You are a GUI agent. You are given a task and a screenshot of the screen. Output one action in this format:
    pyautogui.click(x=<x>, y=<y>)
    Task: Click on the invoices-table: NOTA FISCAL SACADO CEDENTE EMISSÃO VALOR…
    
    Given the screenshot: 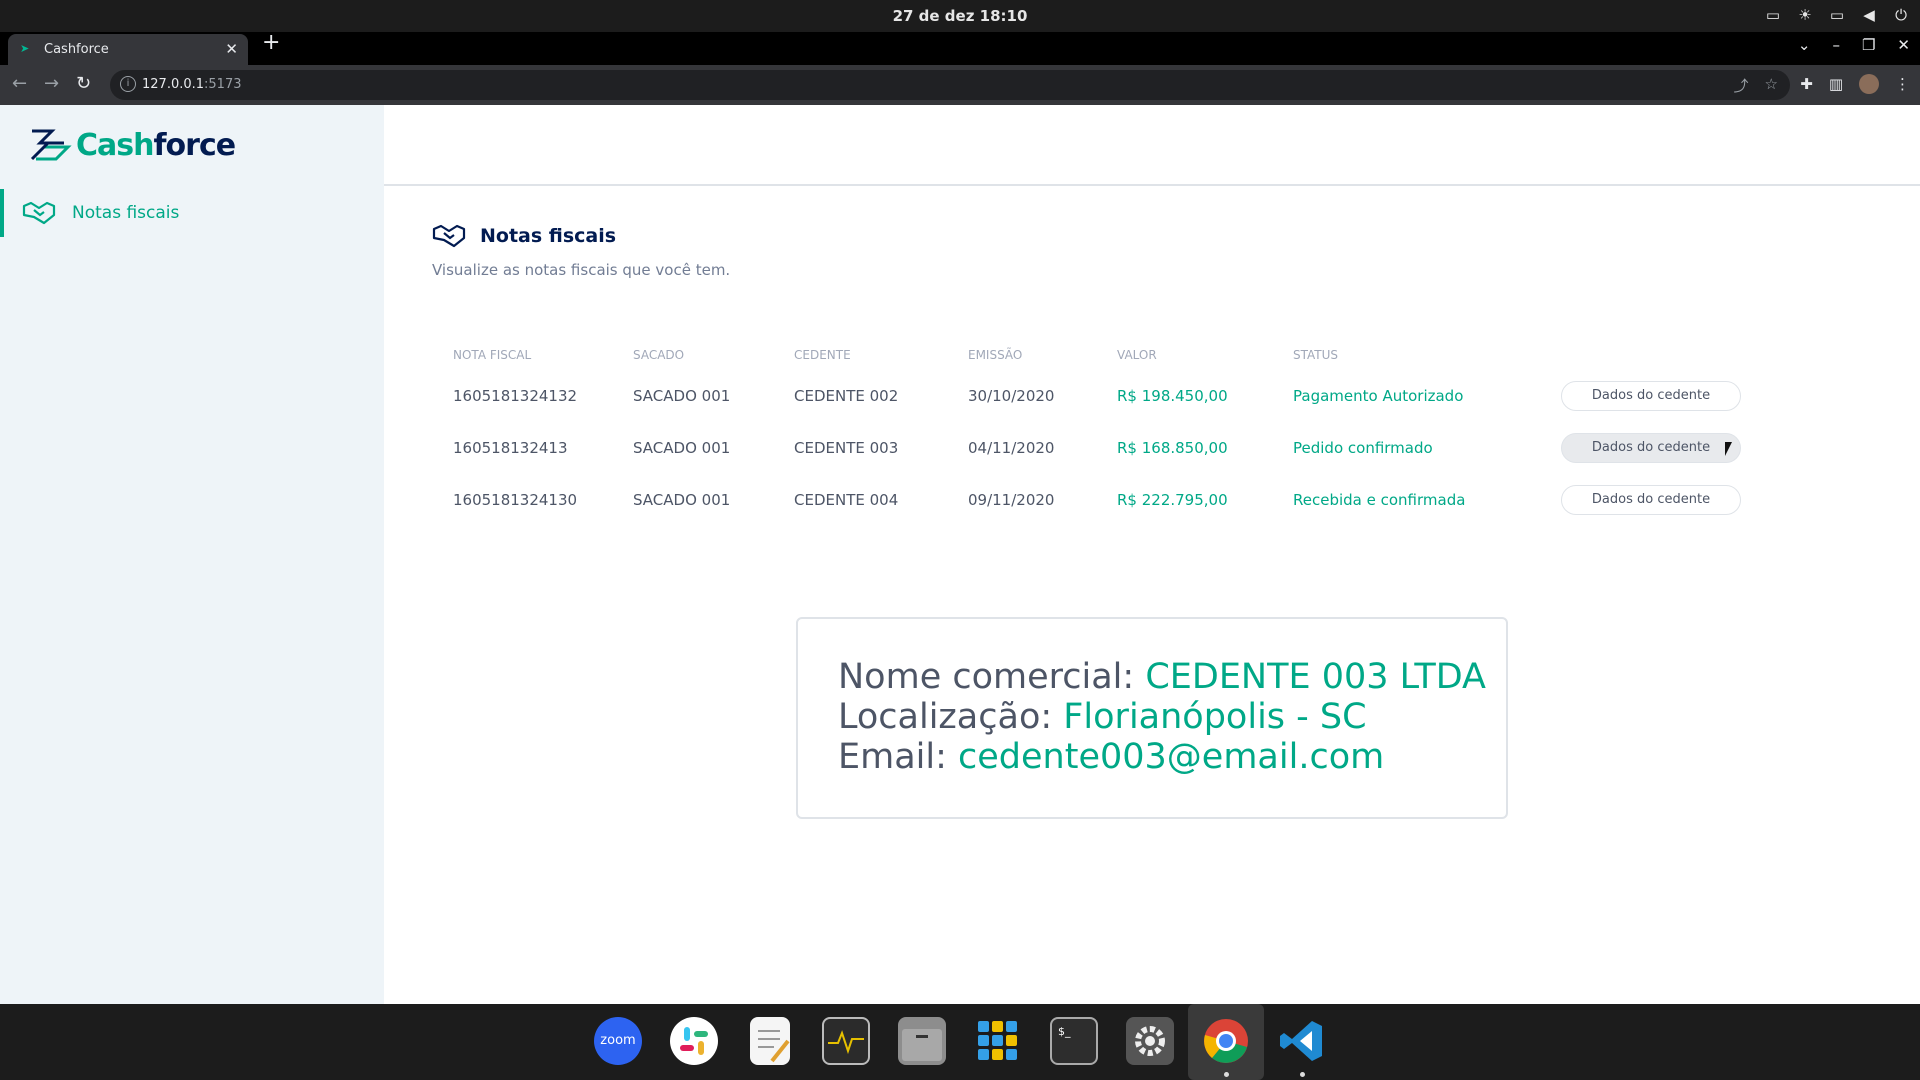 What is the action you would take?
    pyautogui.click(x=1086, y=433)
    